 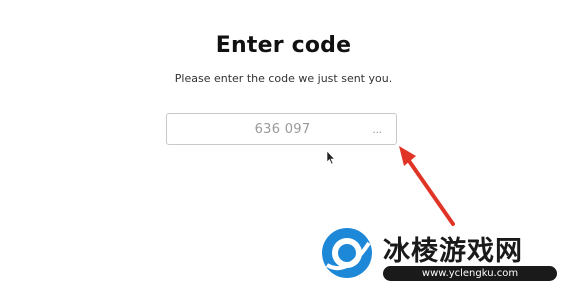 I want to click on watermark-logo-icon, so click(x=347, y=253).